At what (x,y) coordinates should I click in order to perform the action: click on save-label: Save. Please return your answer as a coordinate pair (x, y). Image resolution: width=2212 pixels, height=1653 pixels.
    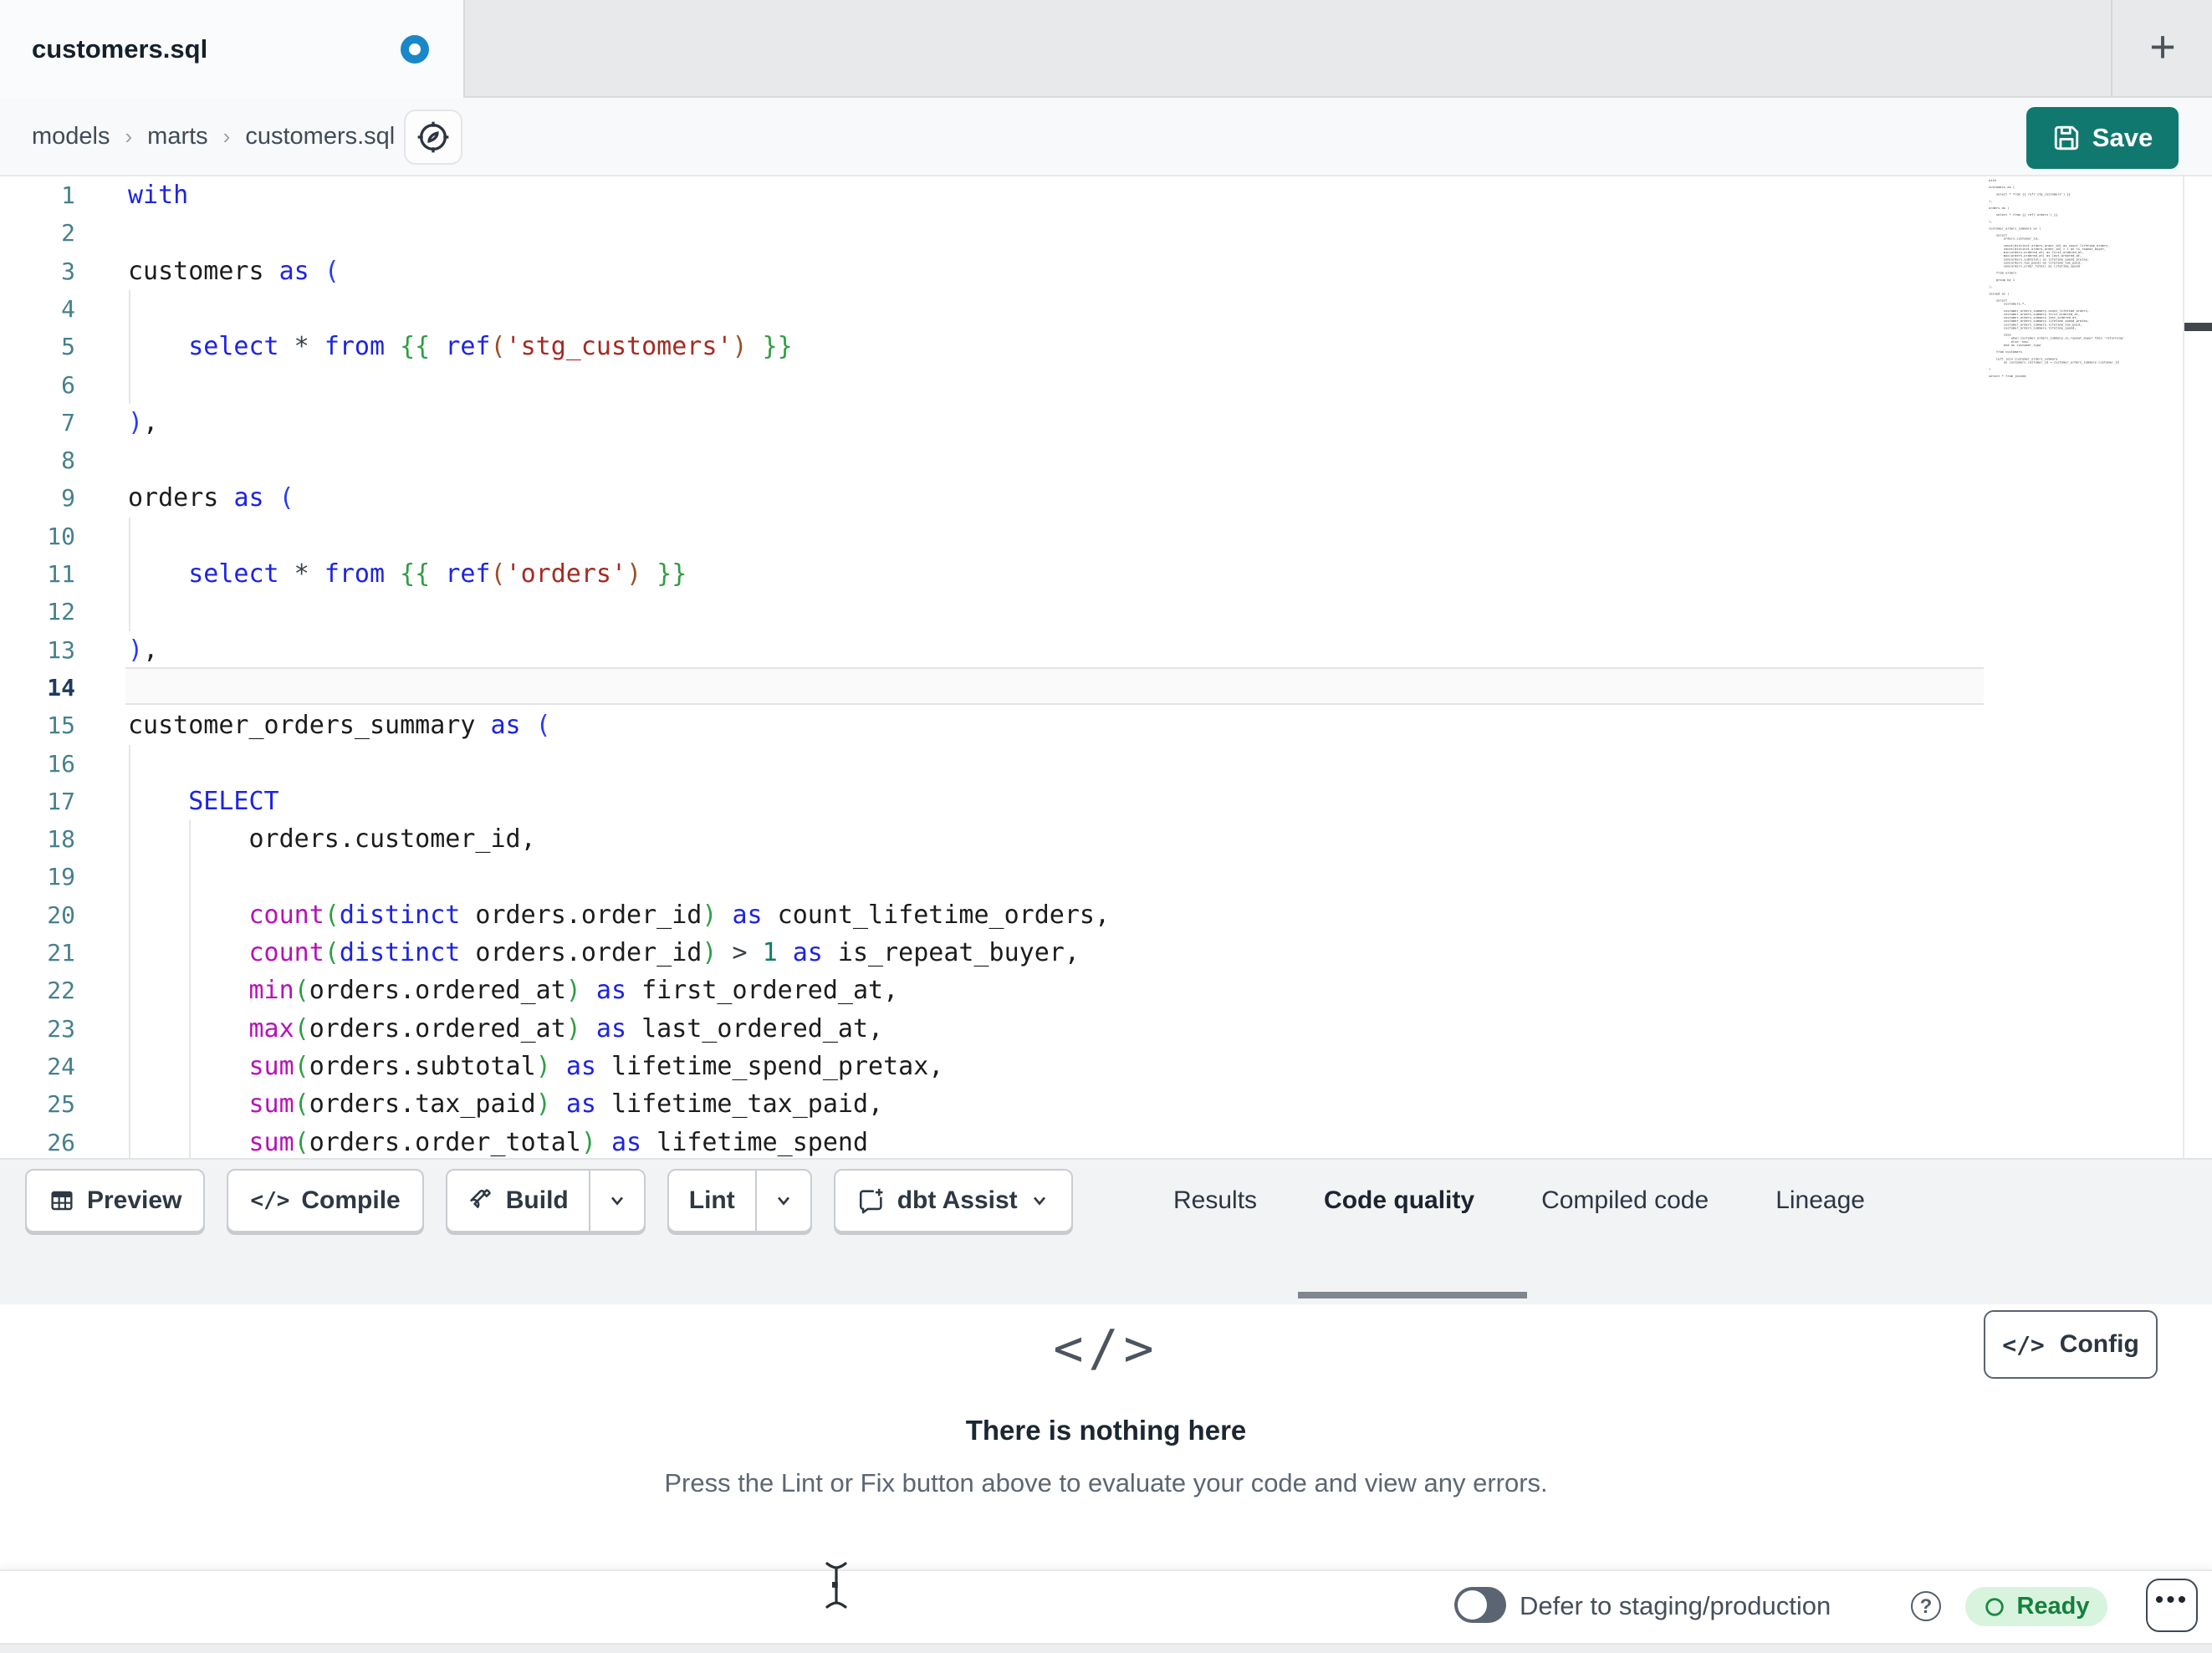
    Looking at the image, I should click on (2123, 137).